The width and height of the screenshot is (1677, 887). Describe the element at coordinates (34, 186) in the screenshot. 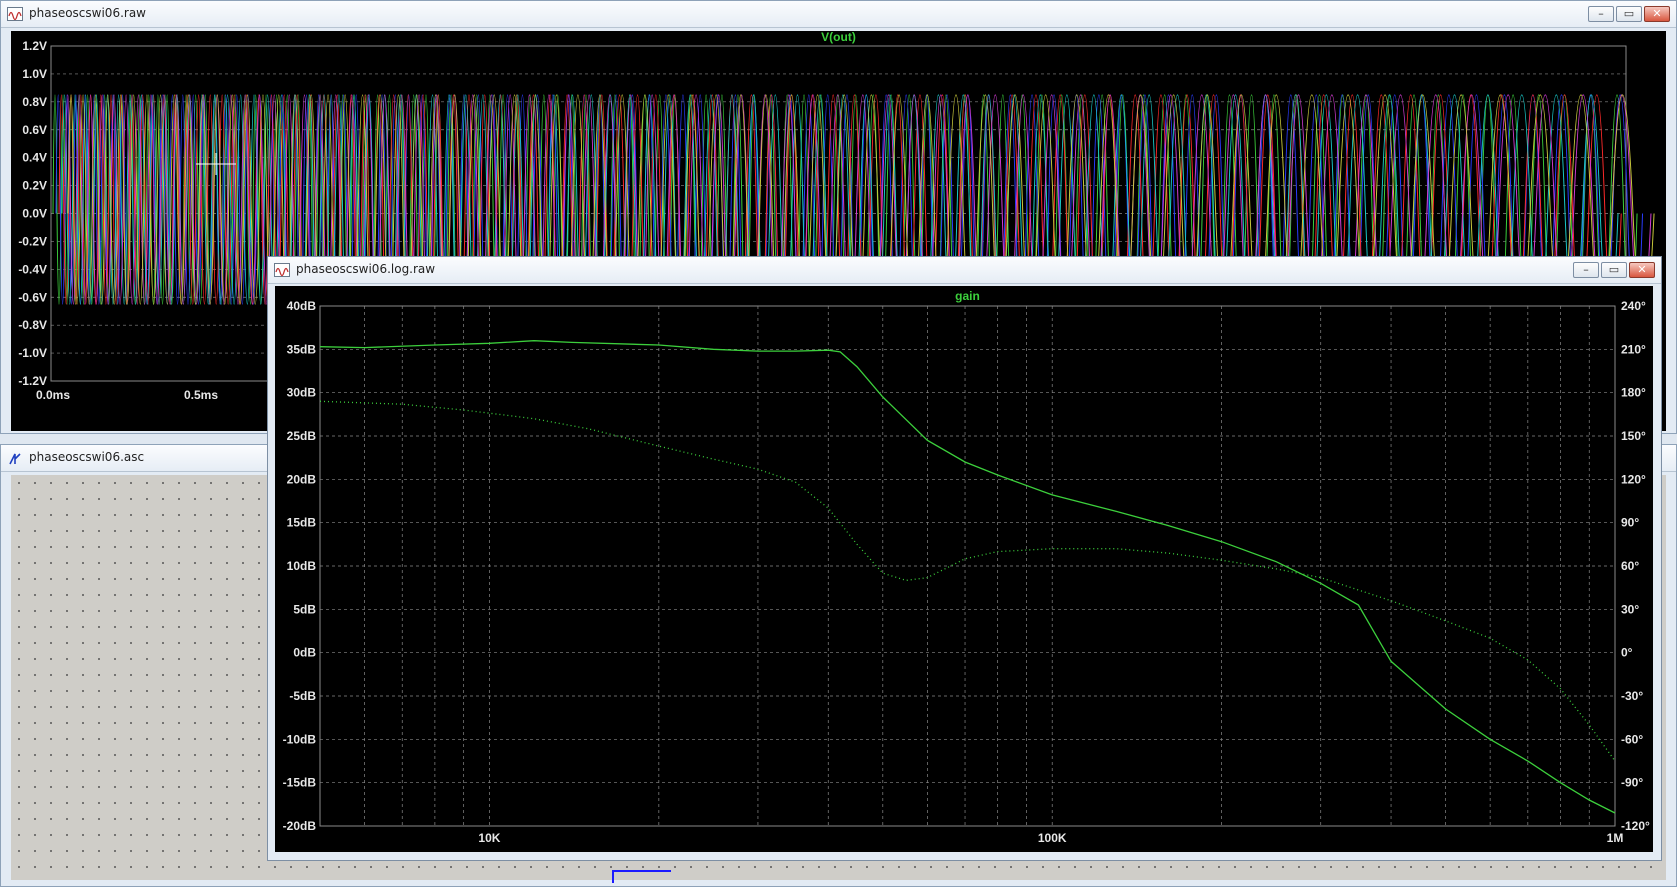

I see `y-tick-label: 0.2V` at that location.